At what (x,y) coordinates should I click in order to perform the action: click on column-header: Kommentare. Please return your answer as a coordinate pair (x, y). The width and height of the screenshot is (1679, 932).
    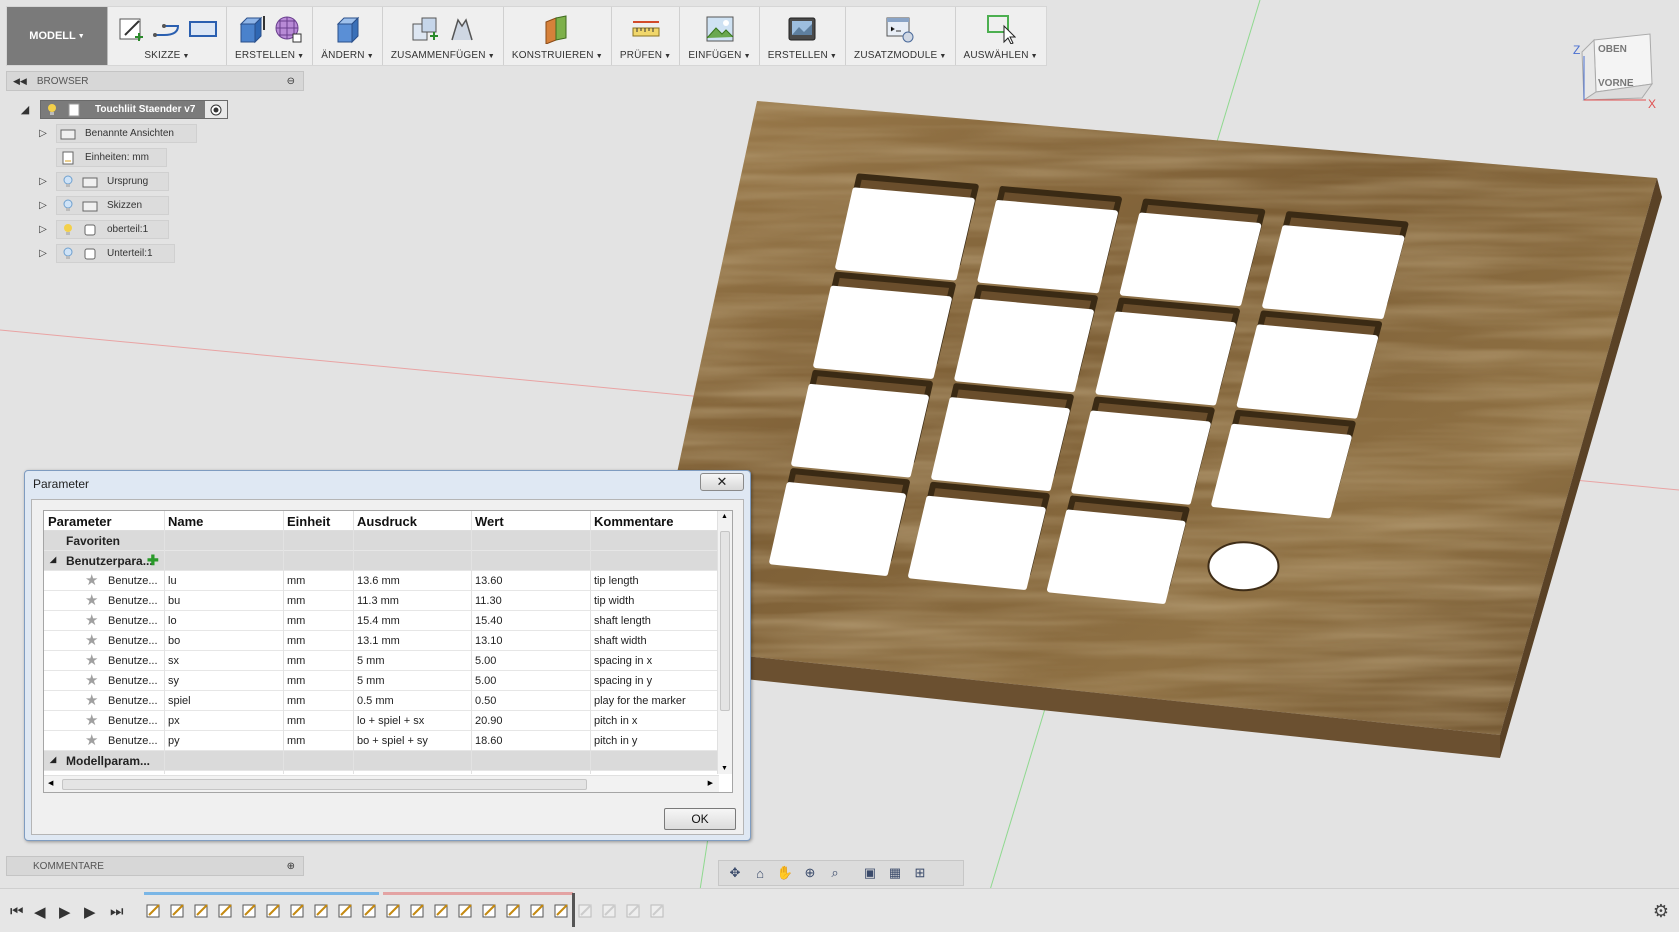
    Looking at the image, I should click on (633, 521).